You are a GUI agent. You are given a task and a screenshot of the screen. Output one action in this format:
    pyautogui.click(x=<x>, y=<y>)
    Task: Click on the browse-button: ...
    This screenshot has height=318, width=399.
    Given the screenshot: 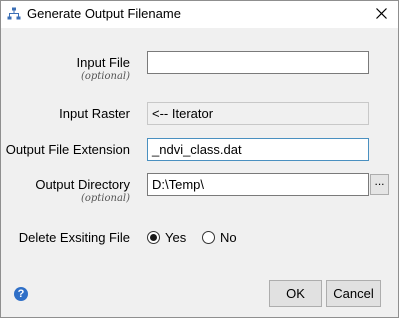 What is the action you would take?
    pyautogui.click(x=379, y=184)
    